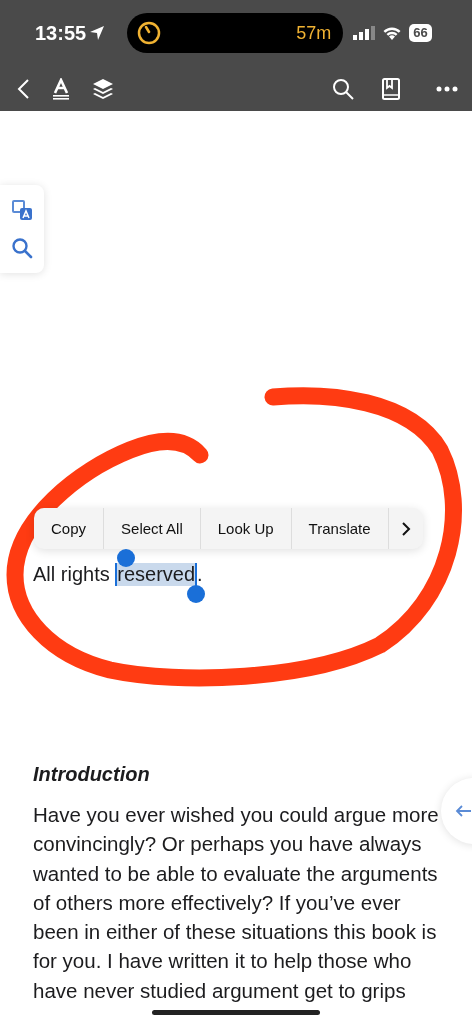  I want to click on back-arrow-icon, so click(463, 811).